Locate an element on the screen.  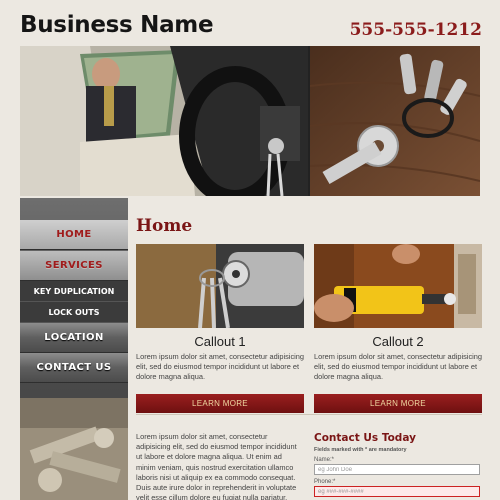
nav-item-contact-us: CONTACT US is located at coordinates (74, 368).